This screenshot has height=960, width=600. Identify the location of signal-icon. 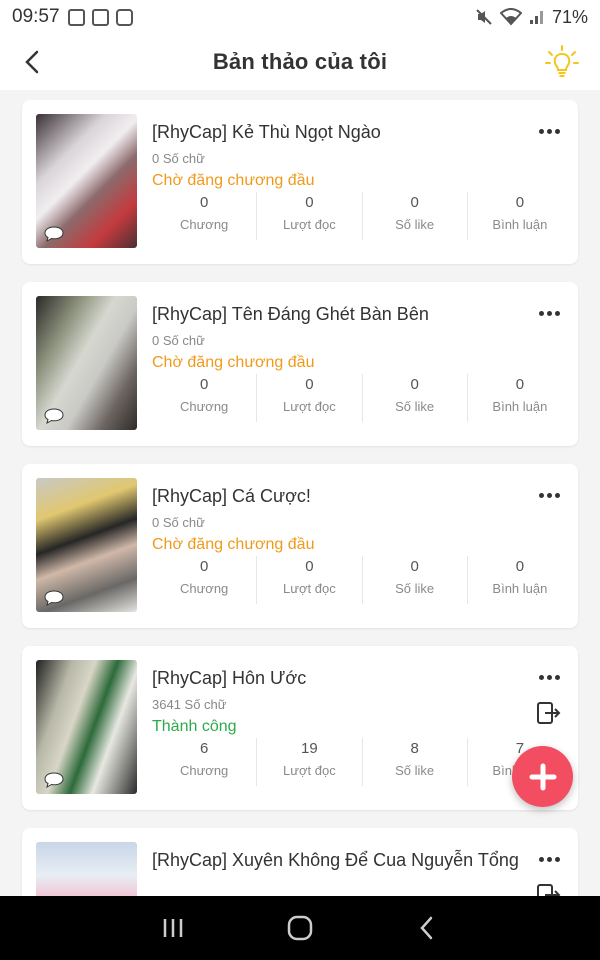
(536, 17).